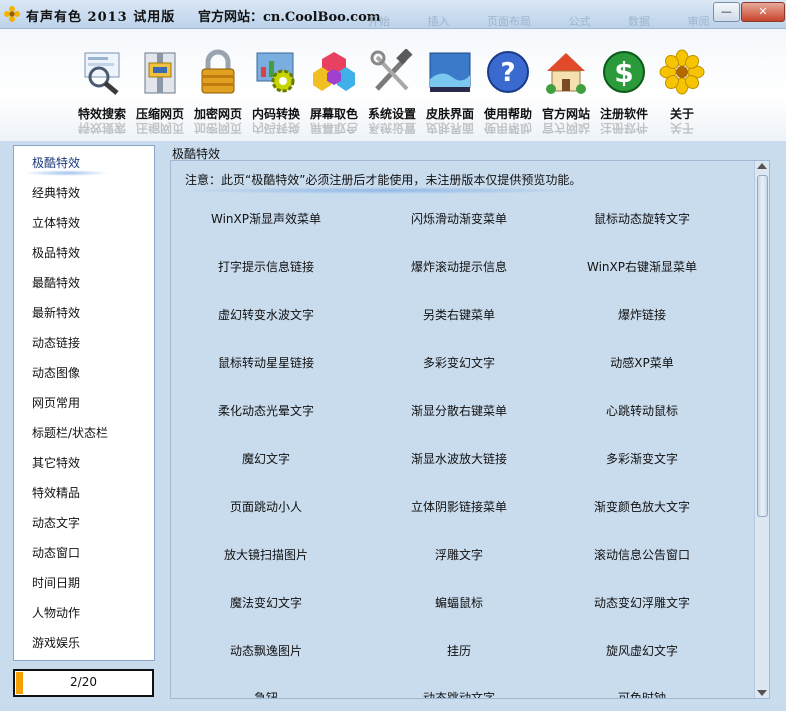 Image resolution: width=786 pixels, height=711 pixels. I want to click on nav-item: 最酷特效, so click(56, 282).